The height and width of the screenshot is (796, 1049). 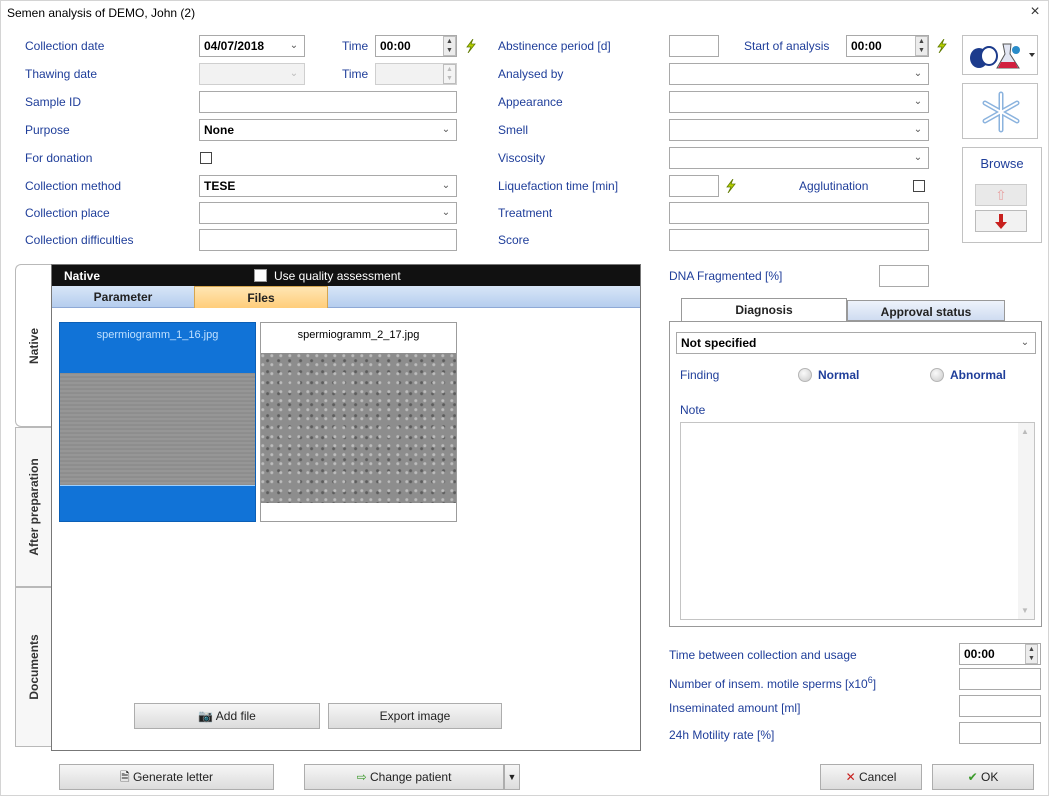 What do you see at coordinates (1026, 521) in the screenshot?
I see `note-scrollbar: ▲ ▼` at bounding box center [1026, 521].